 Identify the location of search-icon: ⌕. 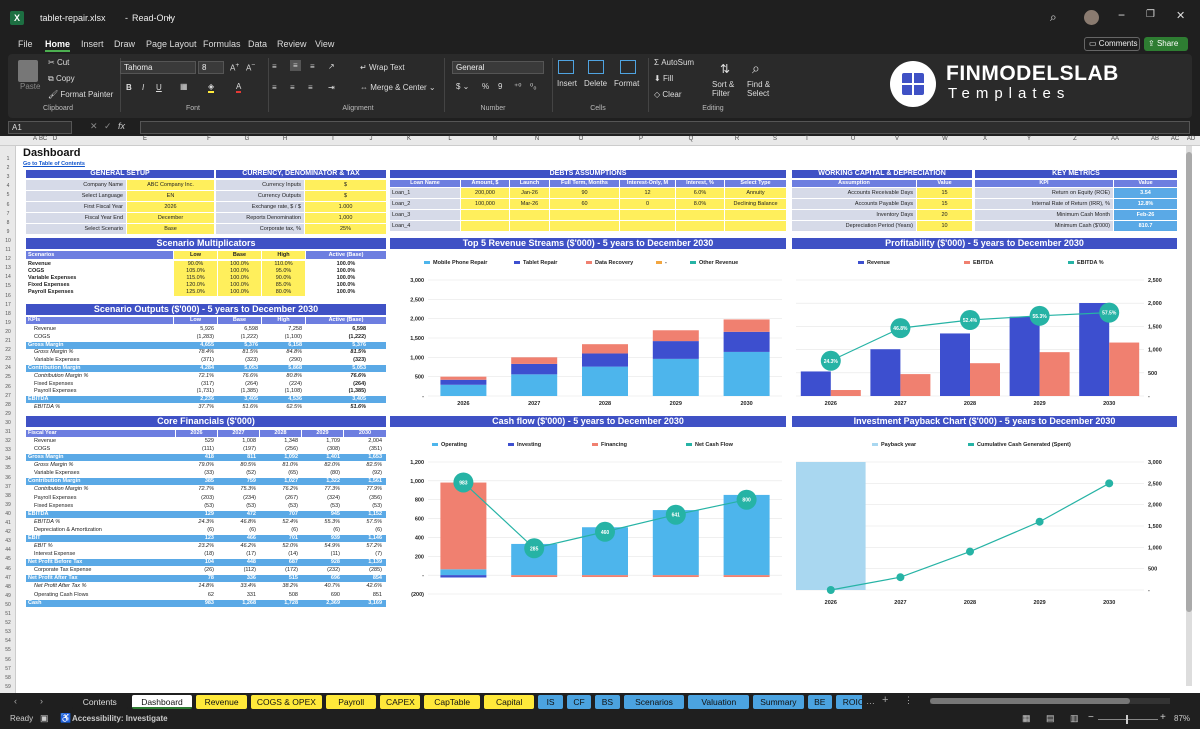
(1053, 17).